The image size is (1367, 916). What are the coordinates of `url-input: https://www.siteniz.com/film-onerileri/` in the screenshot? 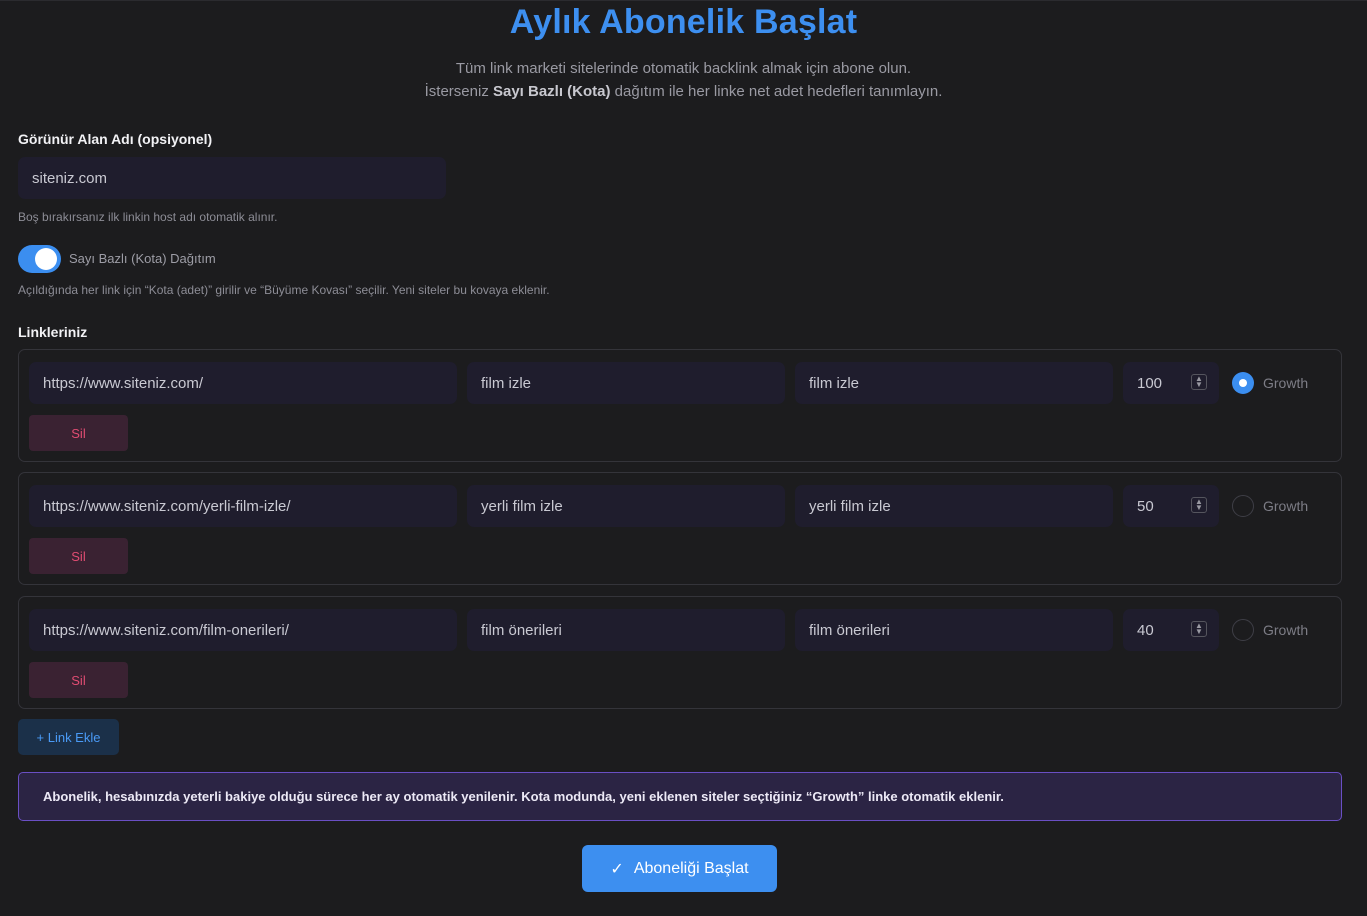 It's located at (243, 630).